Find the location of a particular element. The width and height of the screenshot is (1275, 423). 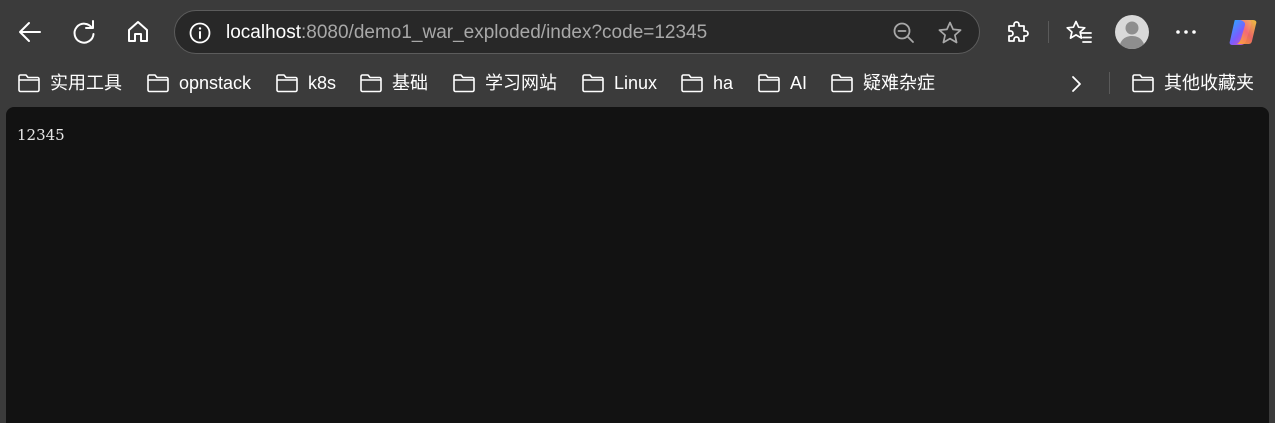

copilot-button is located at coordinates (1243, 32).